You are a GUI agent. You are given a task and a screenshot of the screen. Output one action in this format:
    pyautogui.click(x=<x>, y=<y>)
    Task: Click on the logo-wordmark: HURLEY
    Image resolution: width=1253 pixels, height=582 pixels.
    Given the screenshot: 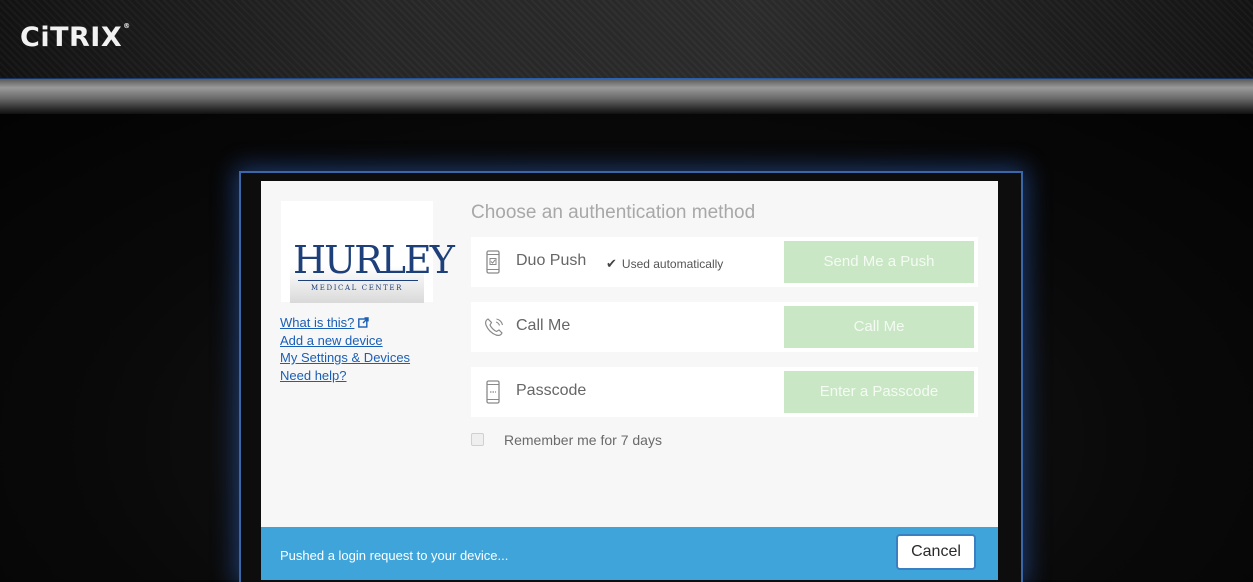 What is the action you would take?
    pyautogui.click(x=374, y=260)
    